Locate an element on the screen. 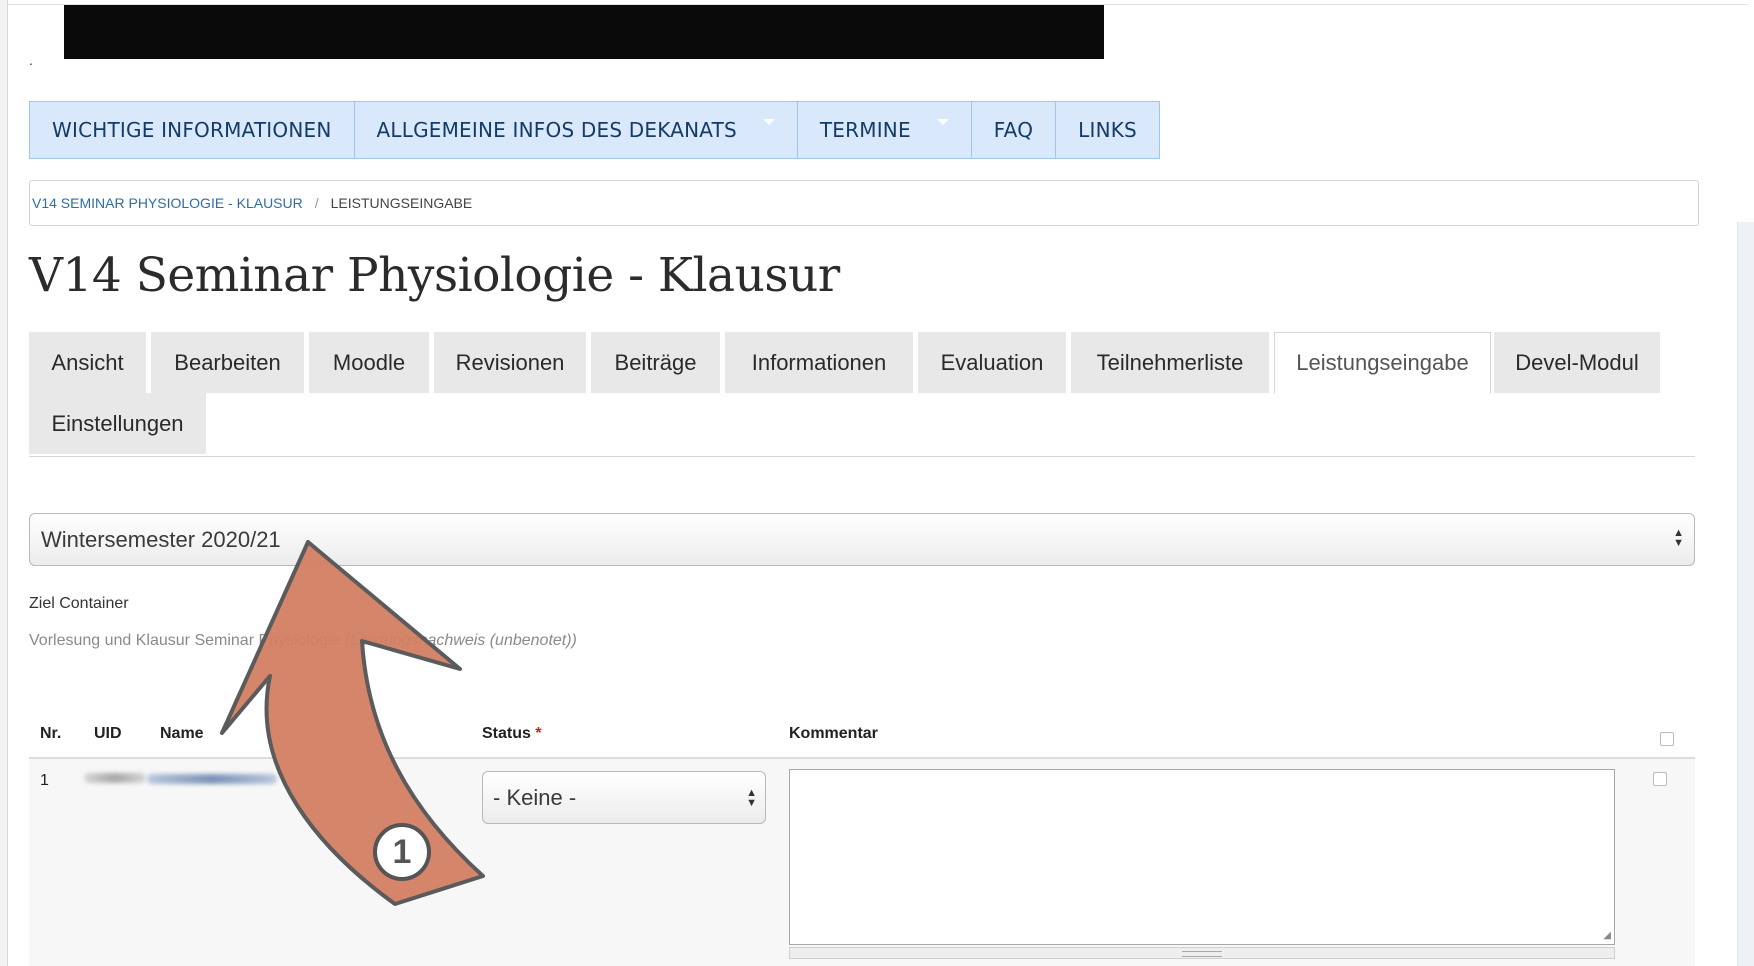  breadcrumb-link-course: V14 SEMINAR PHYSIOLOGIE - KLAUSUR is located at coordinates (167, 203).